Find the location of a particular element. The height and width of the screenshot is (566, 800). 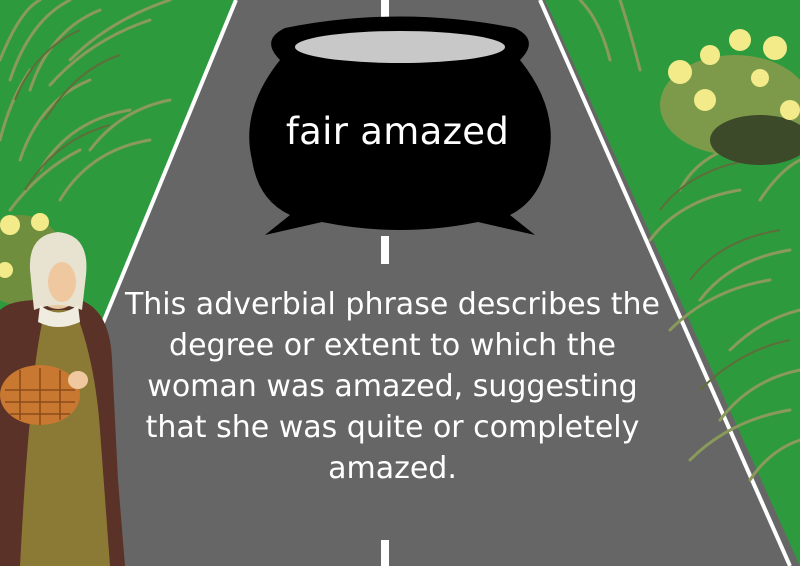

phrase-title: fair amazed is located at coordinates (397, 131).